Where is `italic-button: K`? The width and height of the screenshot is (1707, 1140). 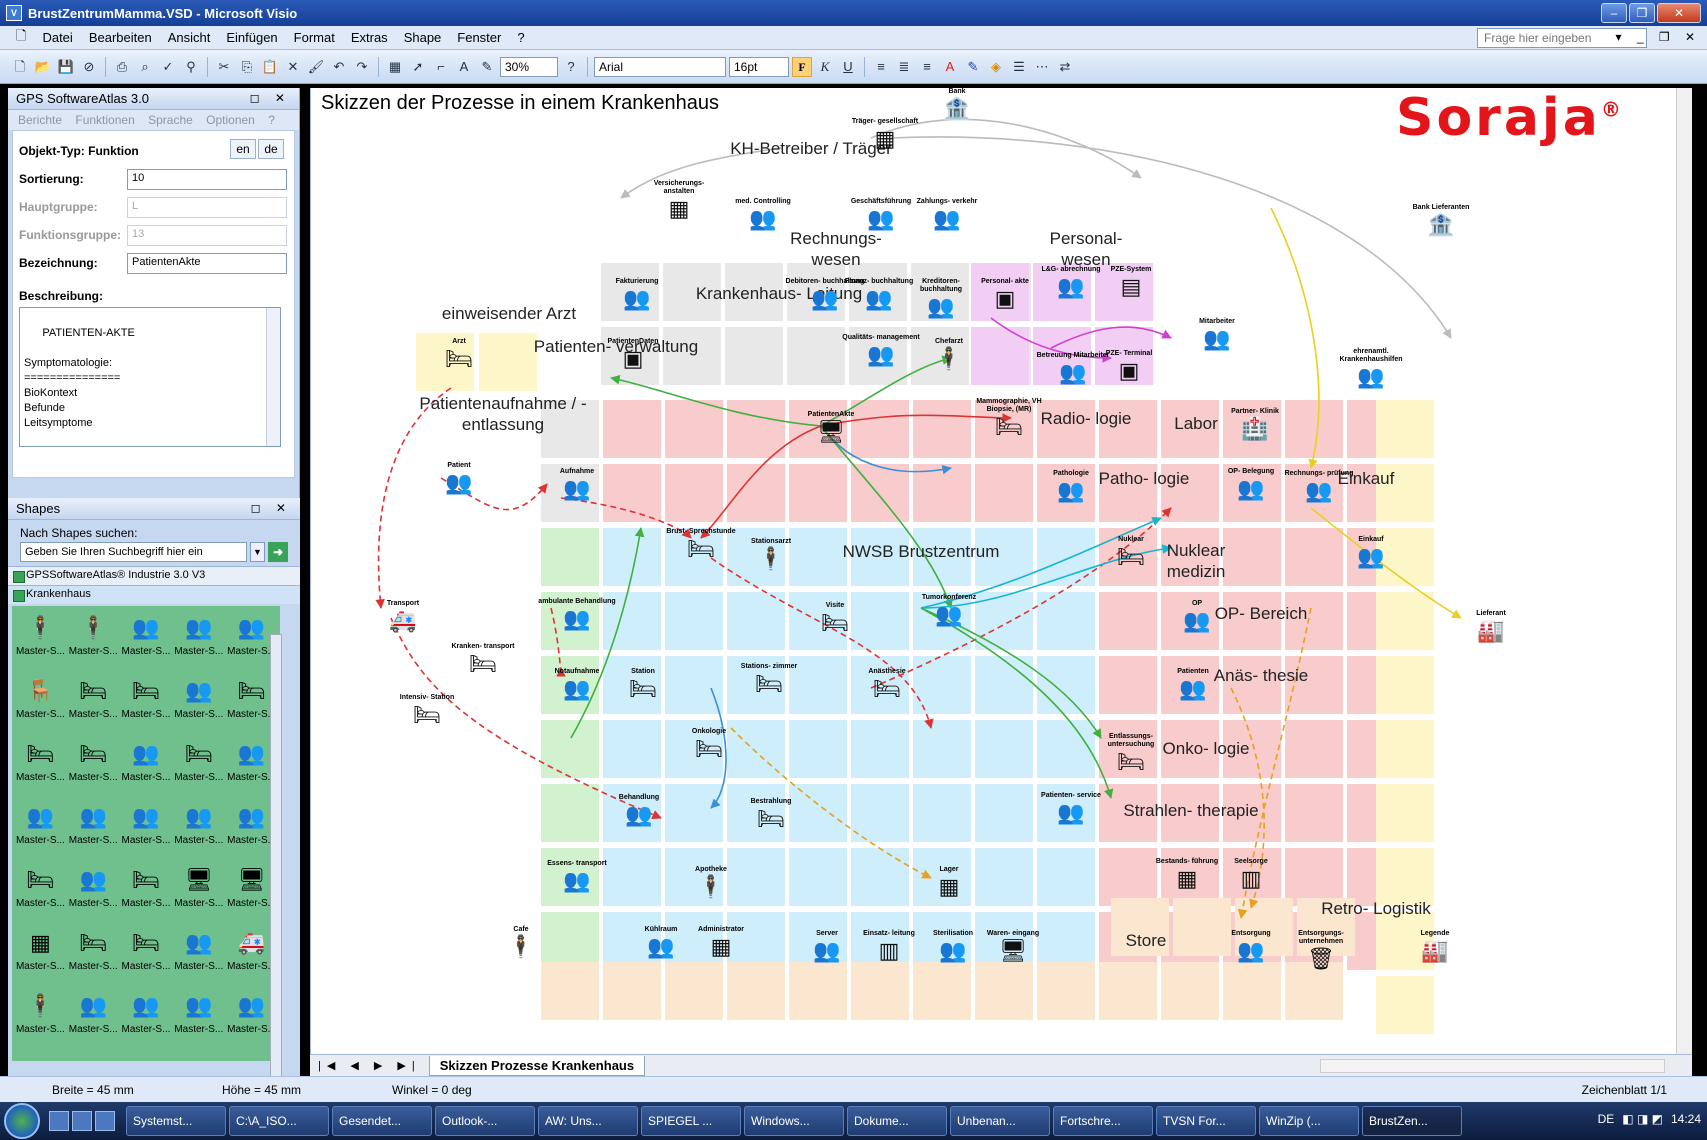 italic-button: K is located at coordinates (825, 67).